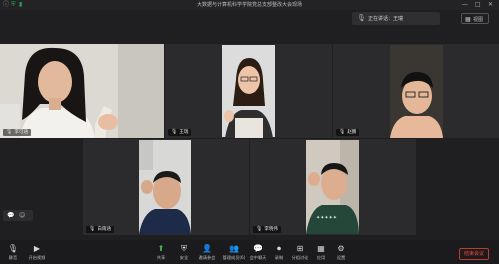  Describe the element at coordinates (478, 20) in the screenshot. I see `view-label: 视图` at that location.